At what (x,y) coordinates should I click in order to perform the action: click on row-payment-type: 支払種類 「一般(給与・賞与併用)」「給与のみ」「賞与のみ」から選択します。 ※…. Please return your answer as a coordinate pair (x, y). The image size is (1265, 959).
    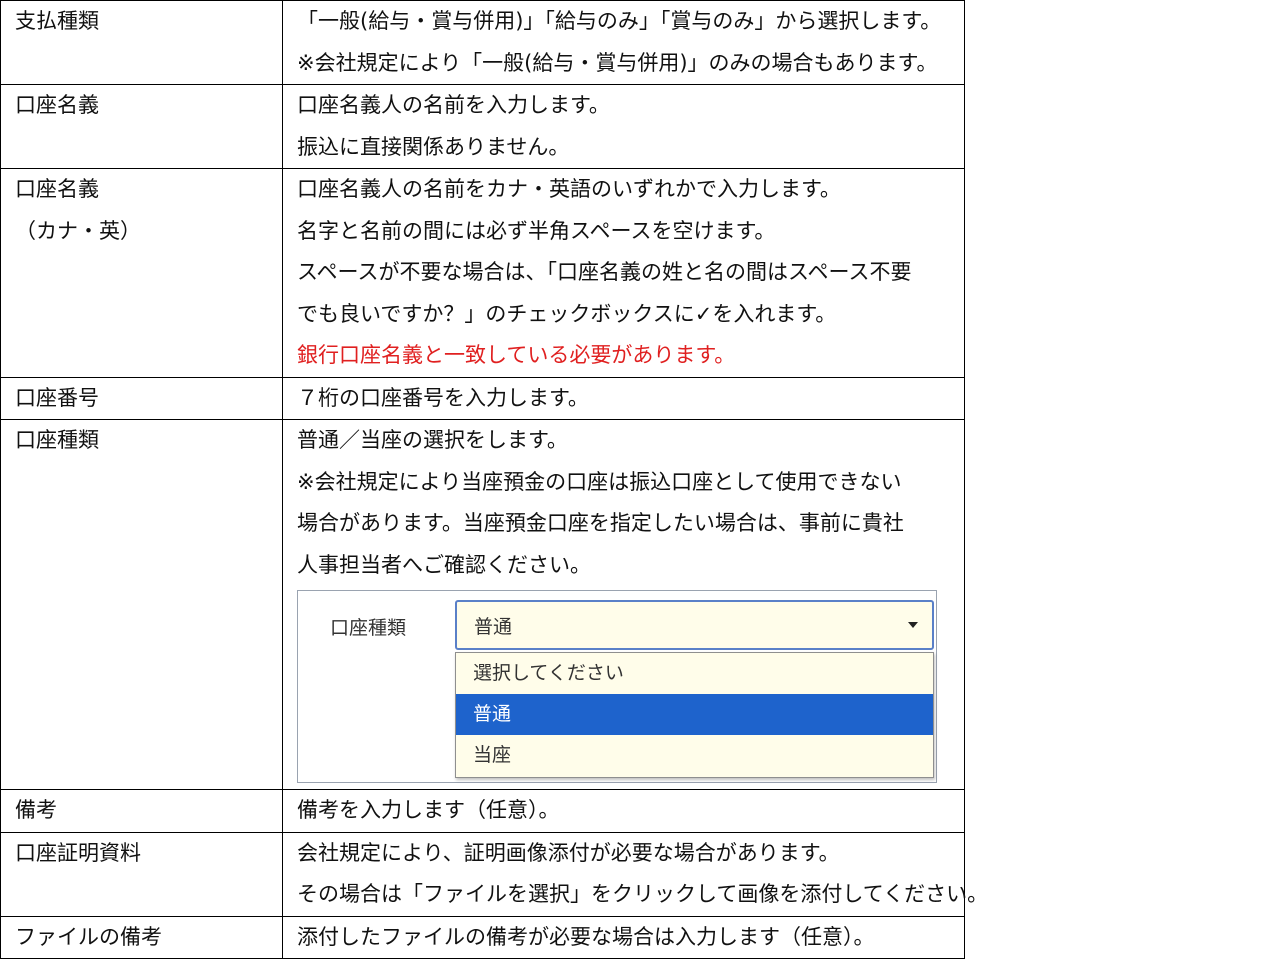
    Looking at the image, I should click on (482, 42).